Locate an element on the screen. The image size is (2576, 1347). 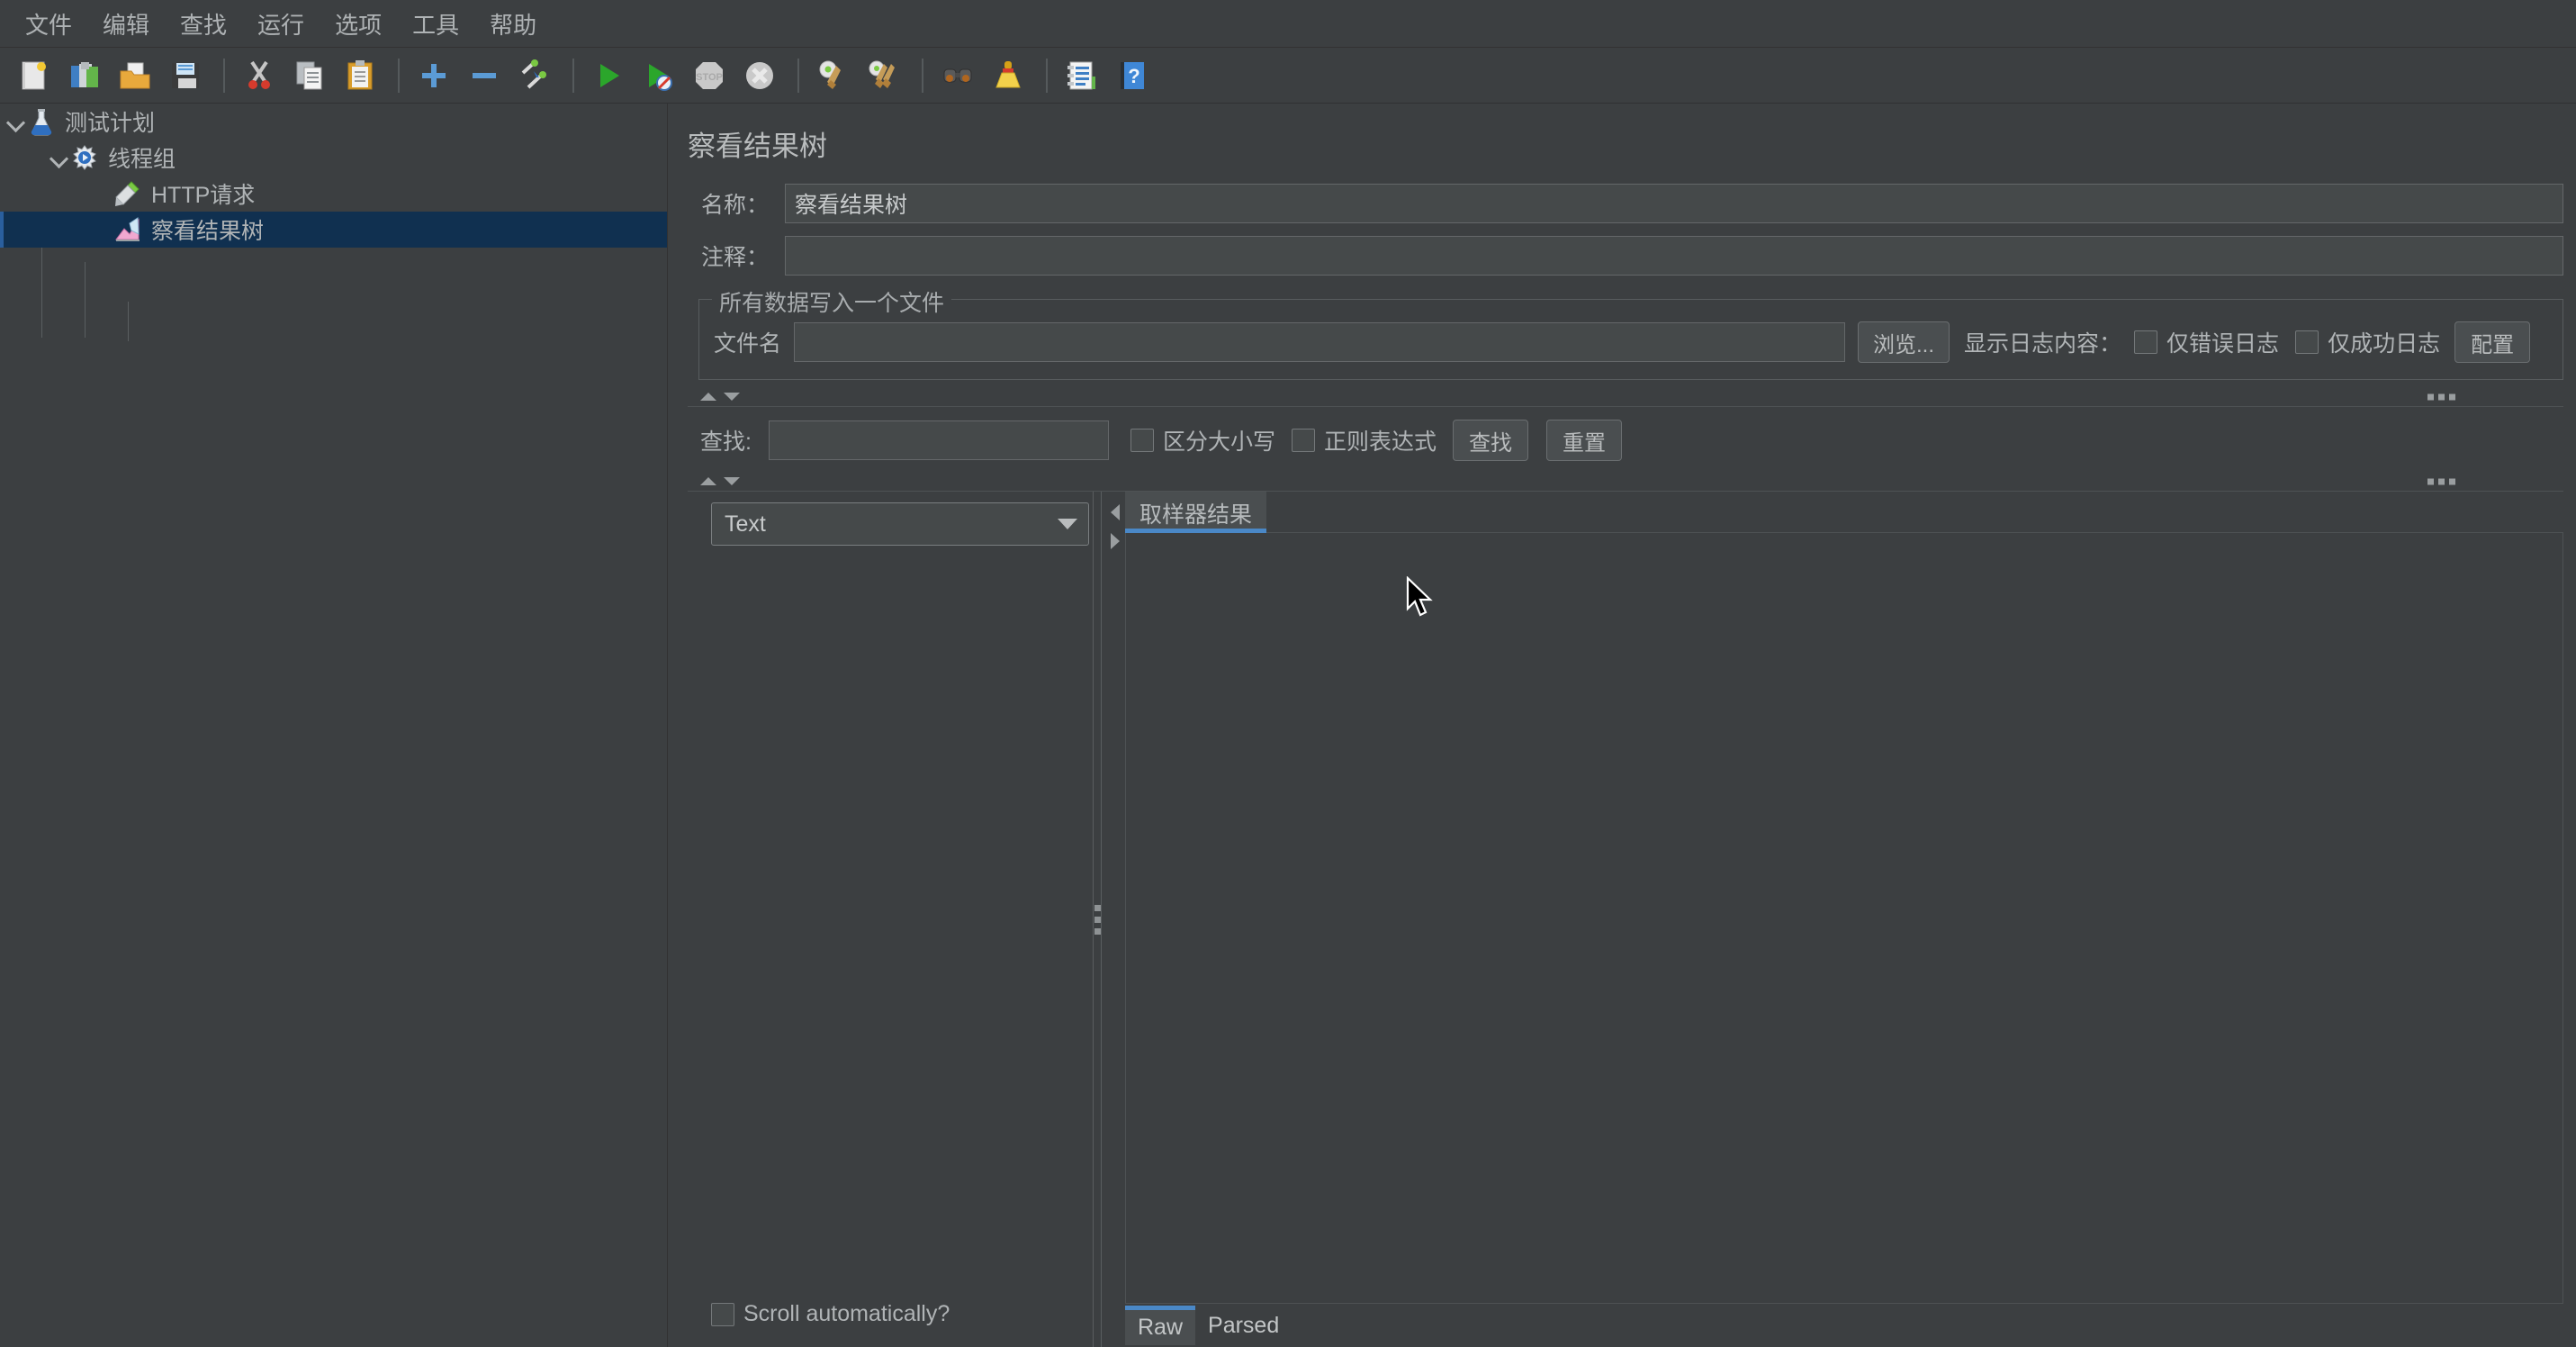
scroll-automatically-label: Scroll automatically? is located at coordinates (846, 1314).